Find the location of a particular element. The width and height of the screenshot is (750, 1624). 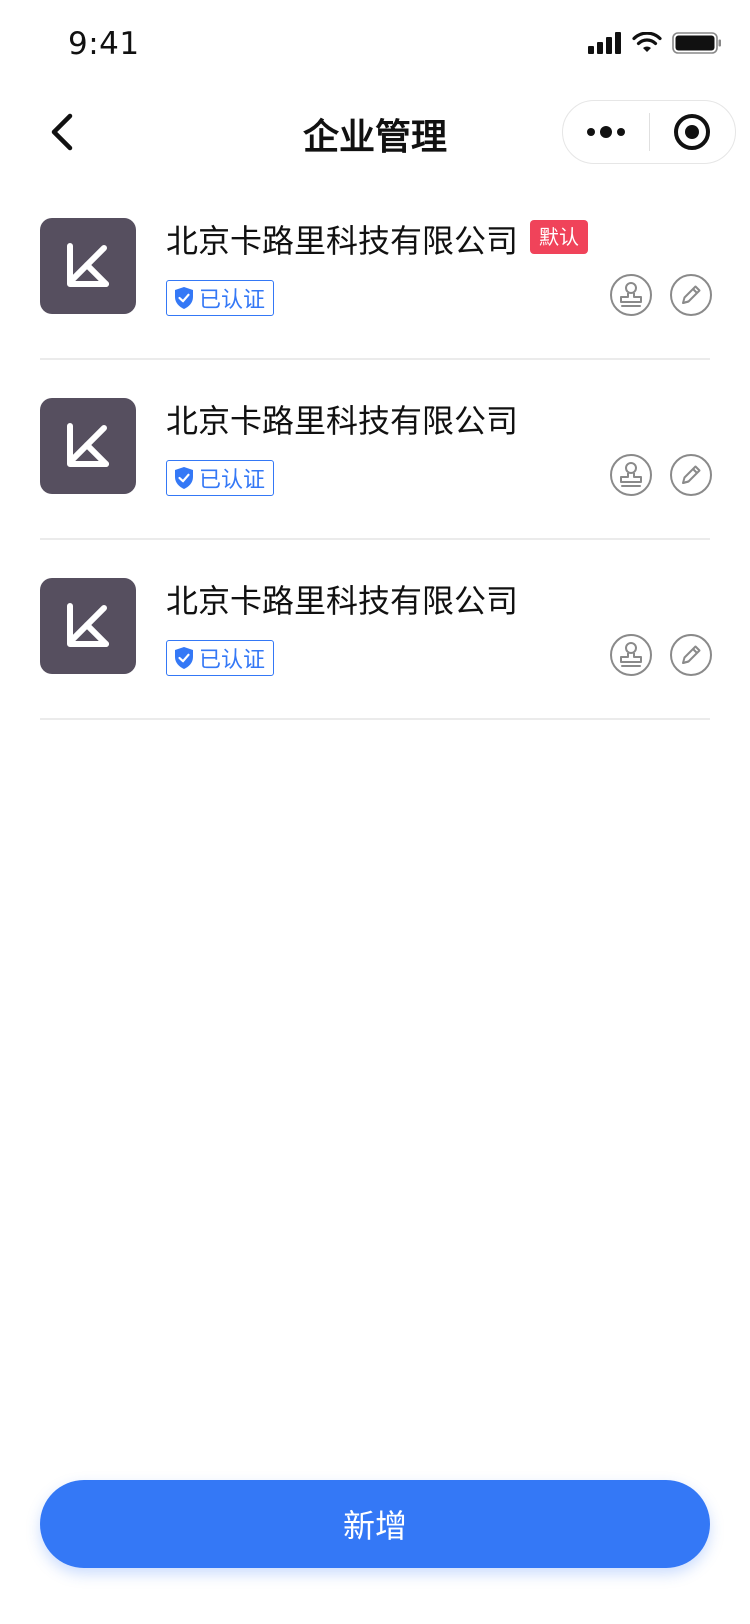

status-bar: 9:41 is located at coordinates (375, 44).